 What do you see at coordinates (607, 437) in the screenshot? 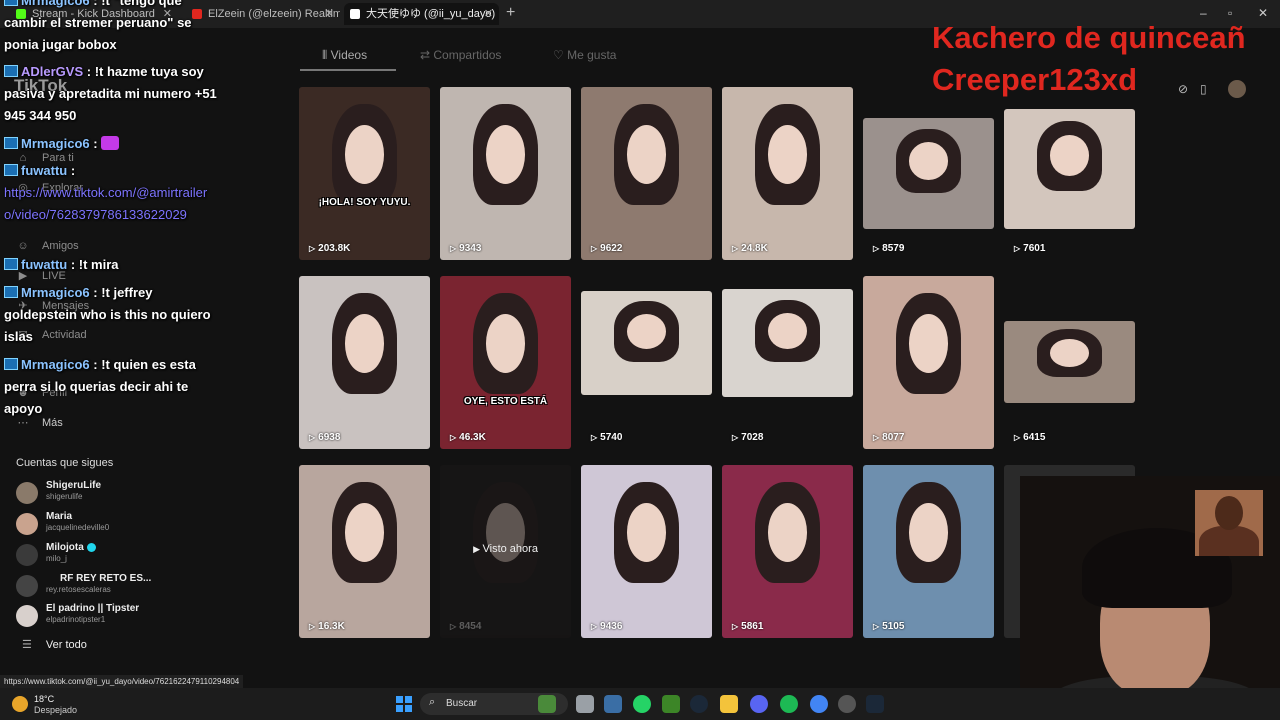
I see `view-count: ▷ 5740` at bounding box center [607, 437].